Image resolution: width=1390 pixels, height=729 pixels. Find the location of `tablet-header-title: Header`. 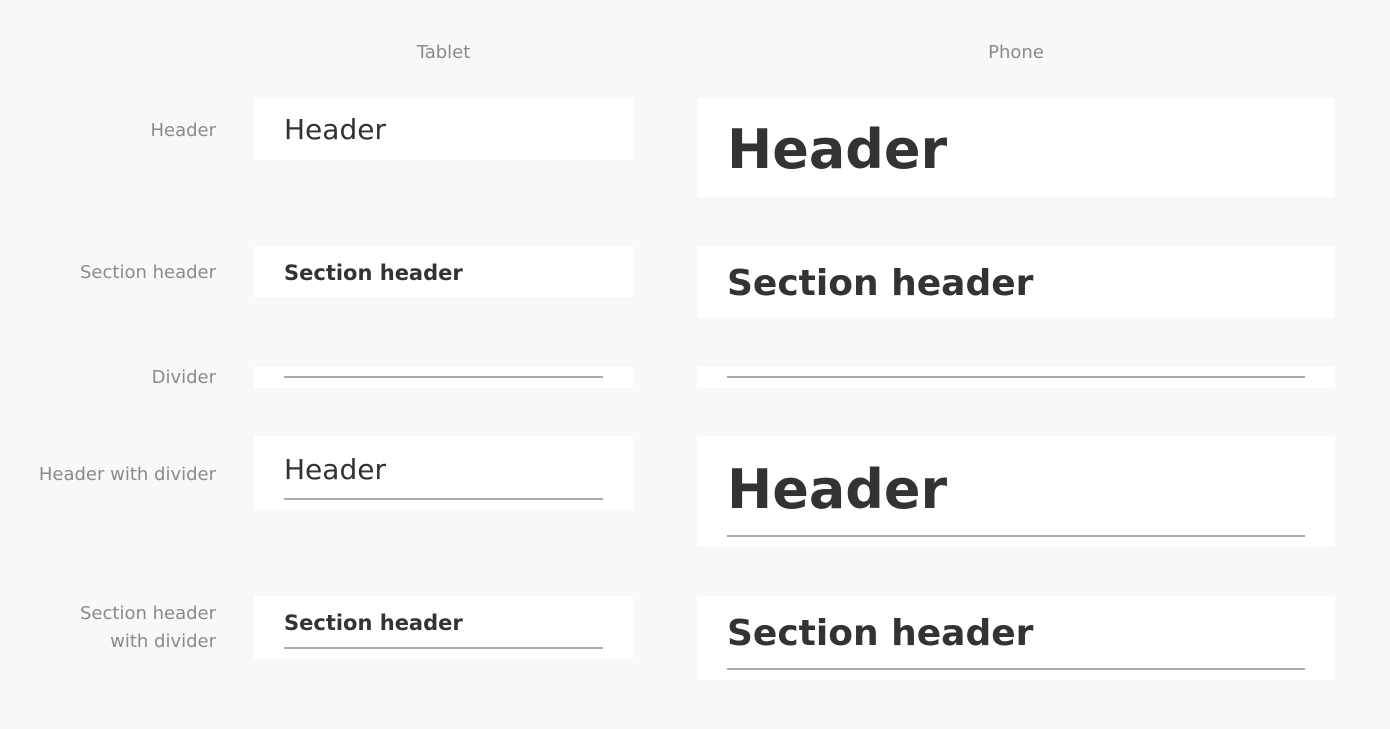

tablet-header-title: Header is located at coordinates (335, 129).